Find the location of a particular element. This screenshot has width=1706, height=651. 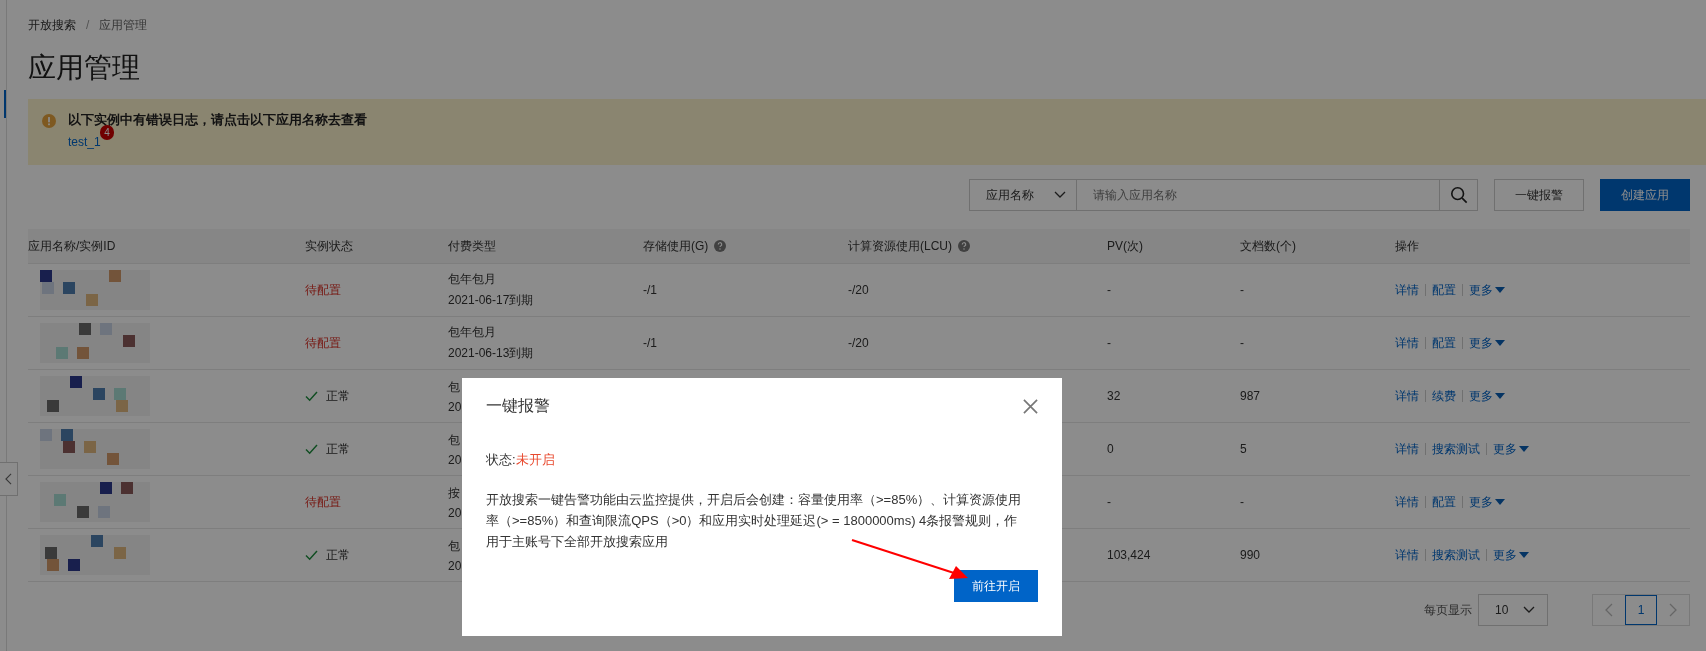

table-cell: 5 is located at coordinates (1243, 449).